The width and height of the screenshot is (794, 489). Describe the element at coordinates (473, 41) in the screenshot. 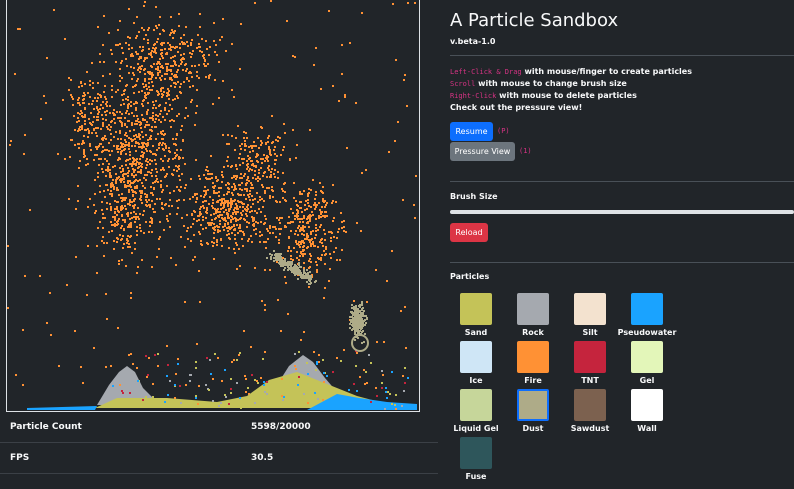

I see `app-version: v.beta-1.0` at that location.